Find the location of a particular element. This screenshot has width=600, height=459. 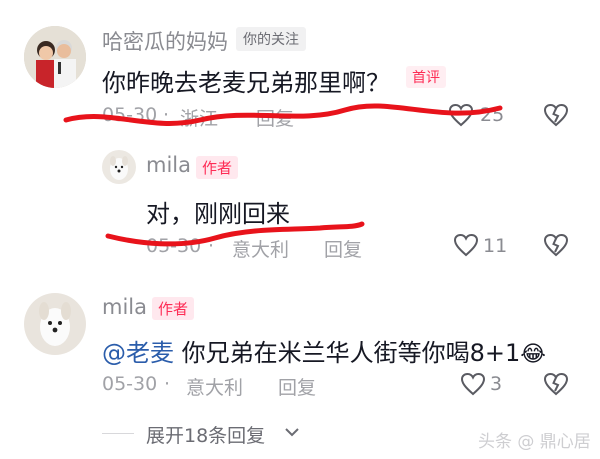

comment1-text: 你昨晚去老麦兄弟那里啊？ is located at coordinates (246, 83).